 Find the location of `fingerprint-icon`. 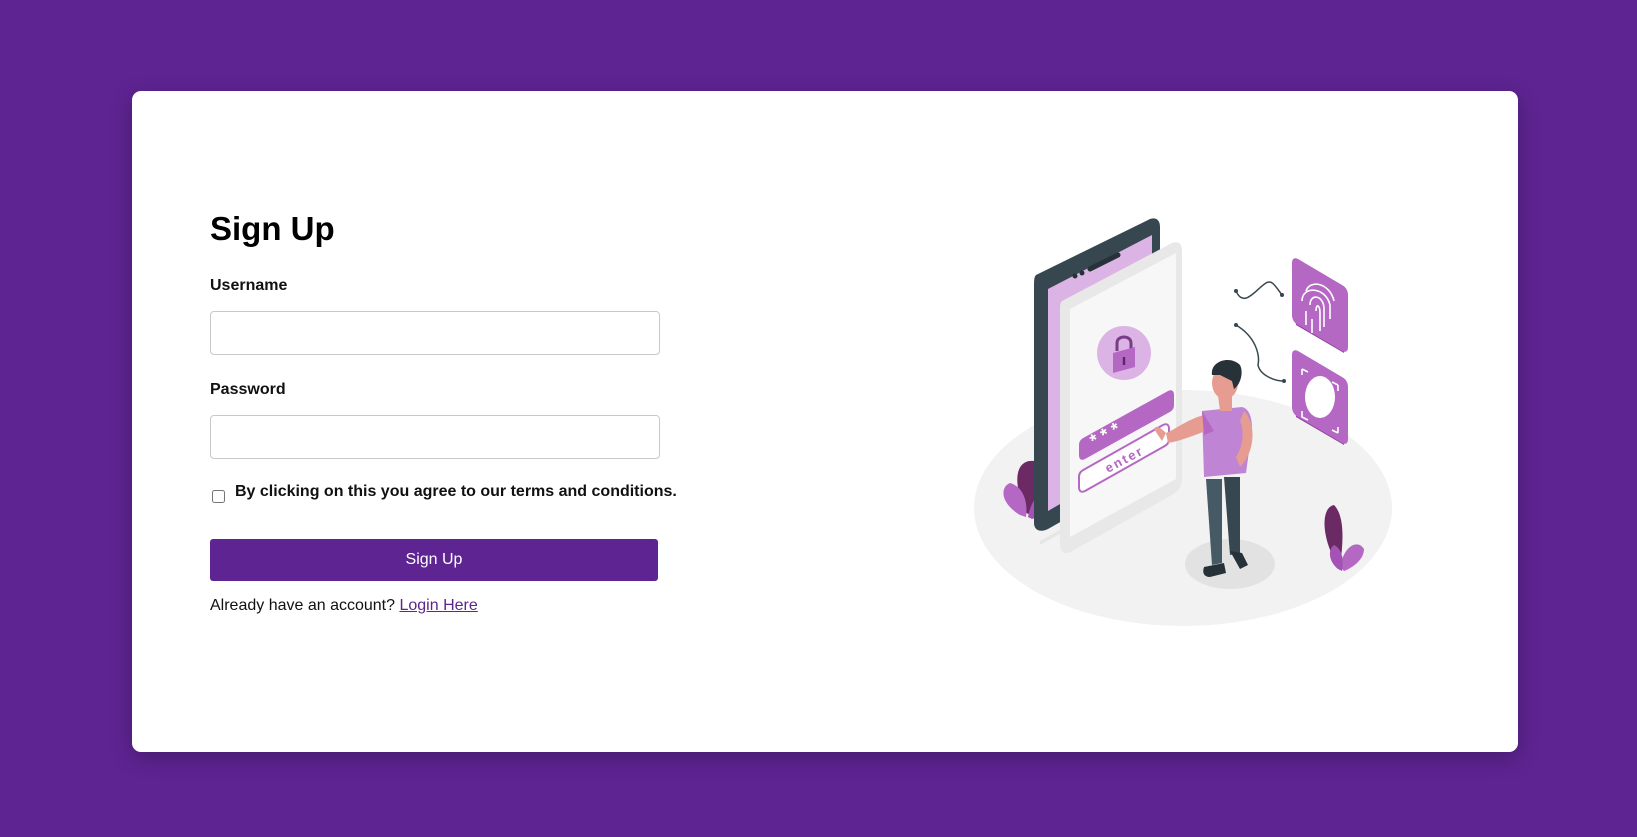

fingerprint-icon is located at coordinates (1320, 305).